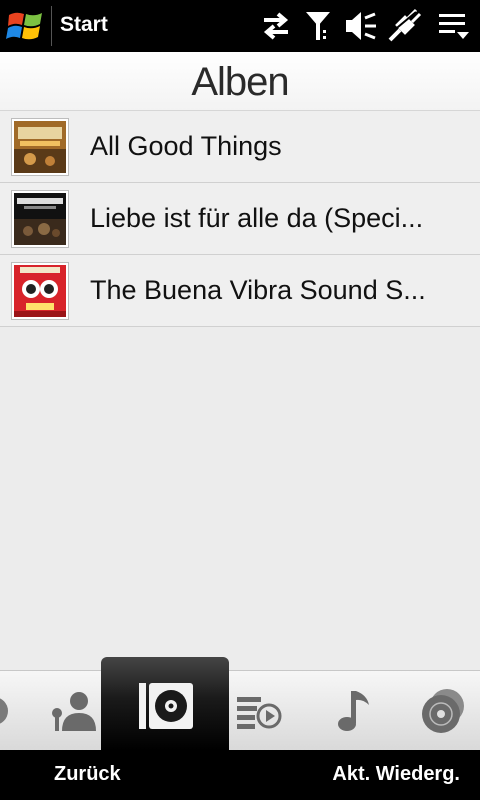 This screenshot has height=800, width=480. I want to click on genre-discs-icon, so click(443, 711).